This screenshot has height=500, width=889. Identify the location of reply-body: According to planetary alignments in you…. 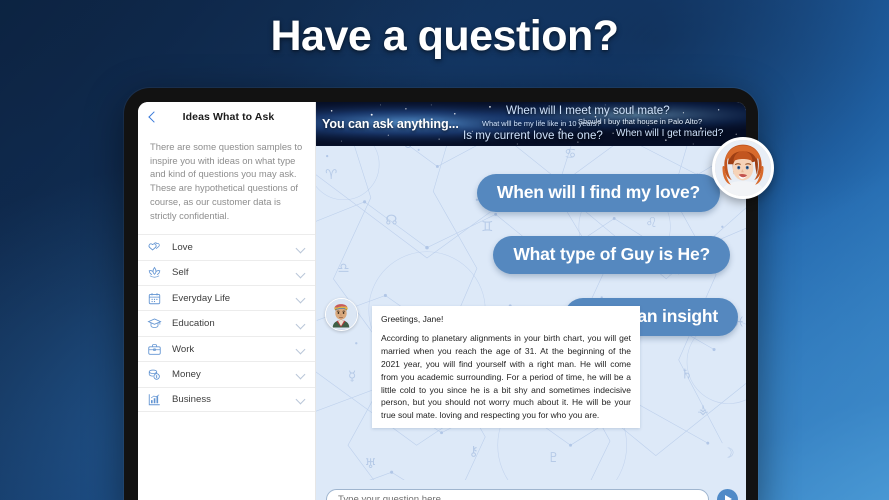
(506, 376).